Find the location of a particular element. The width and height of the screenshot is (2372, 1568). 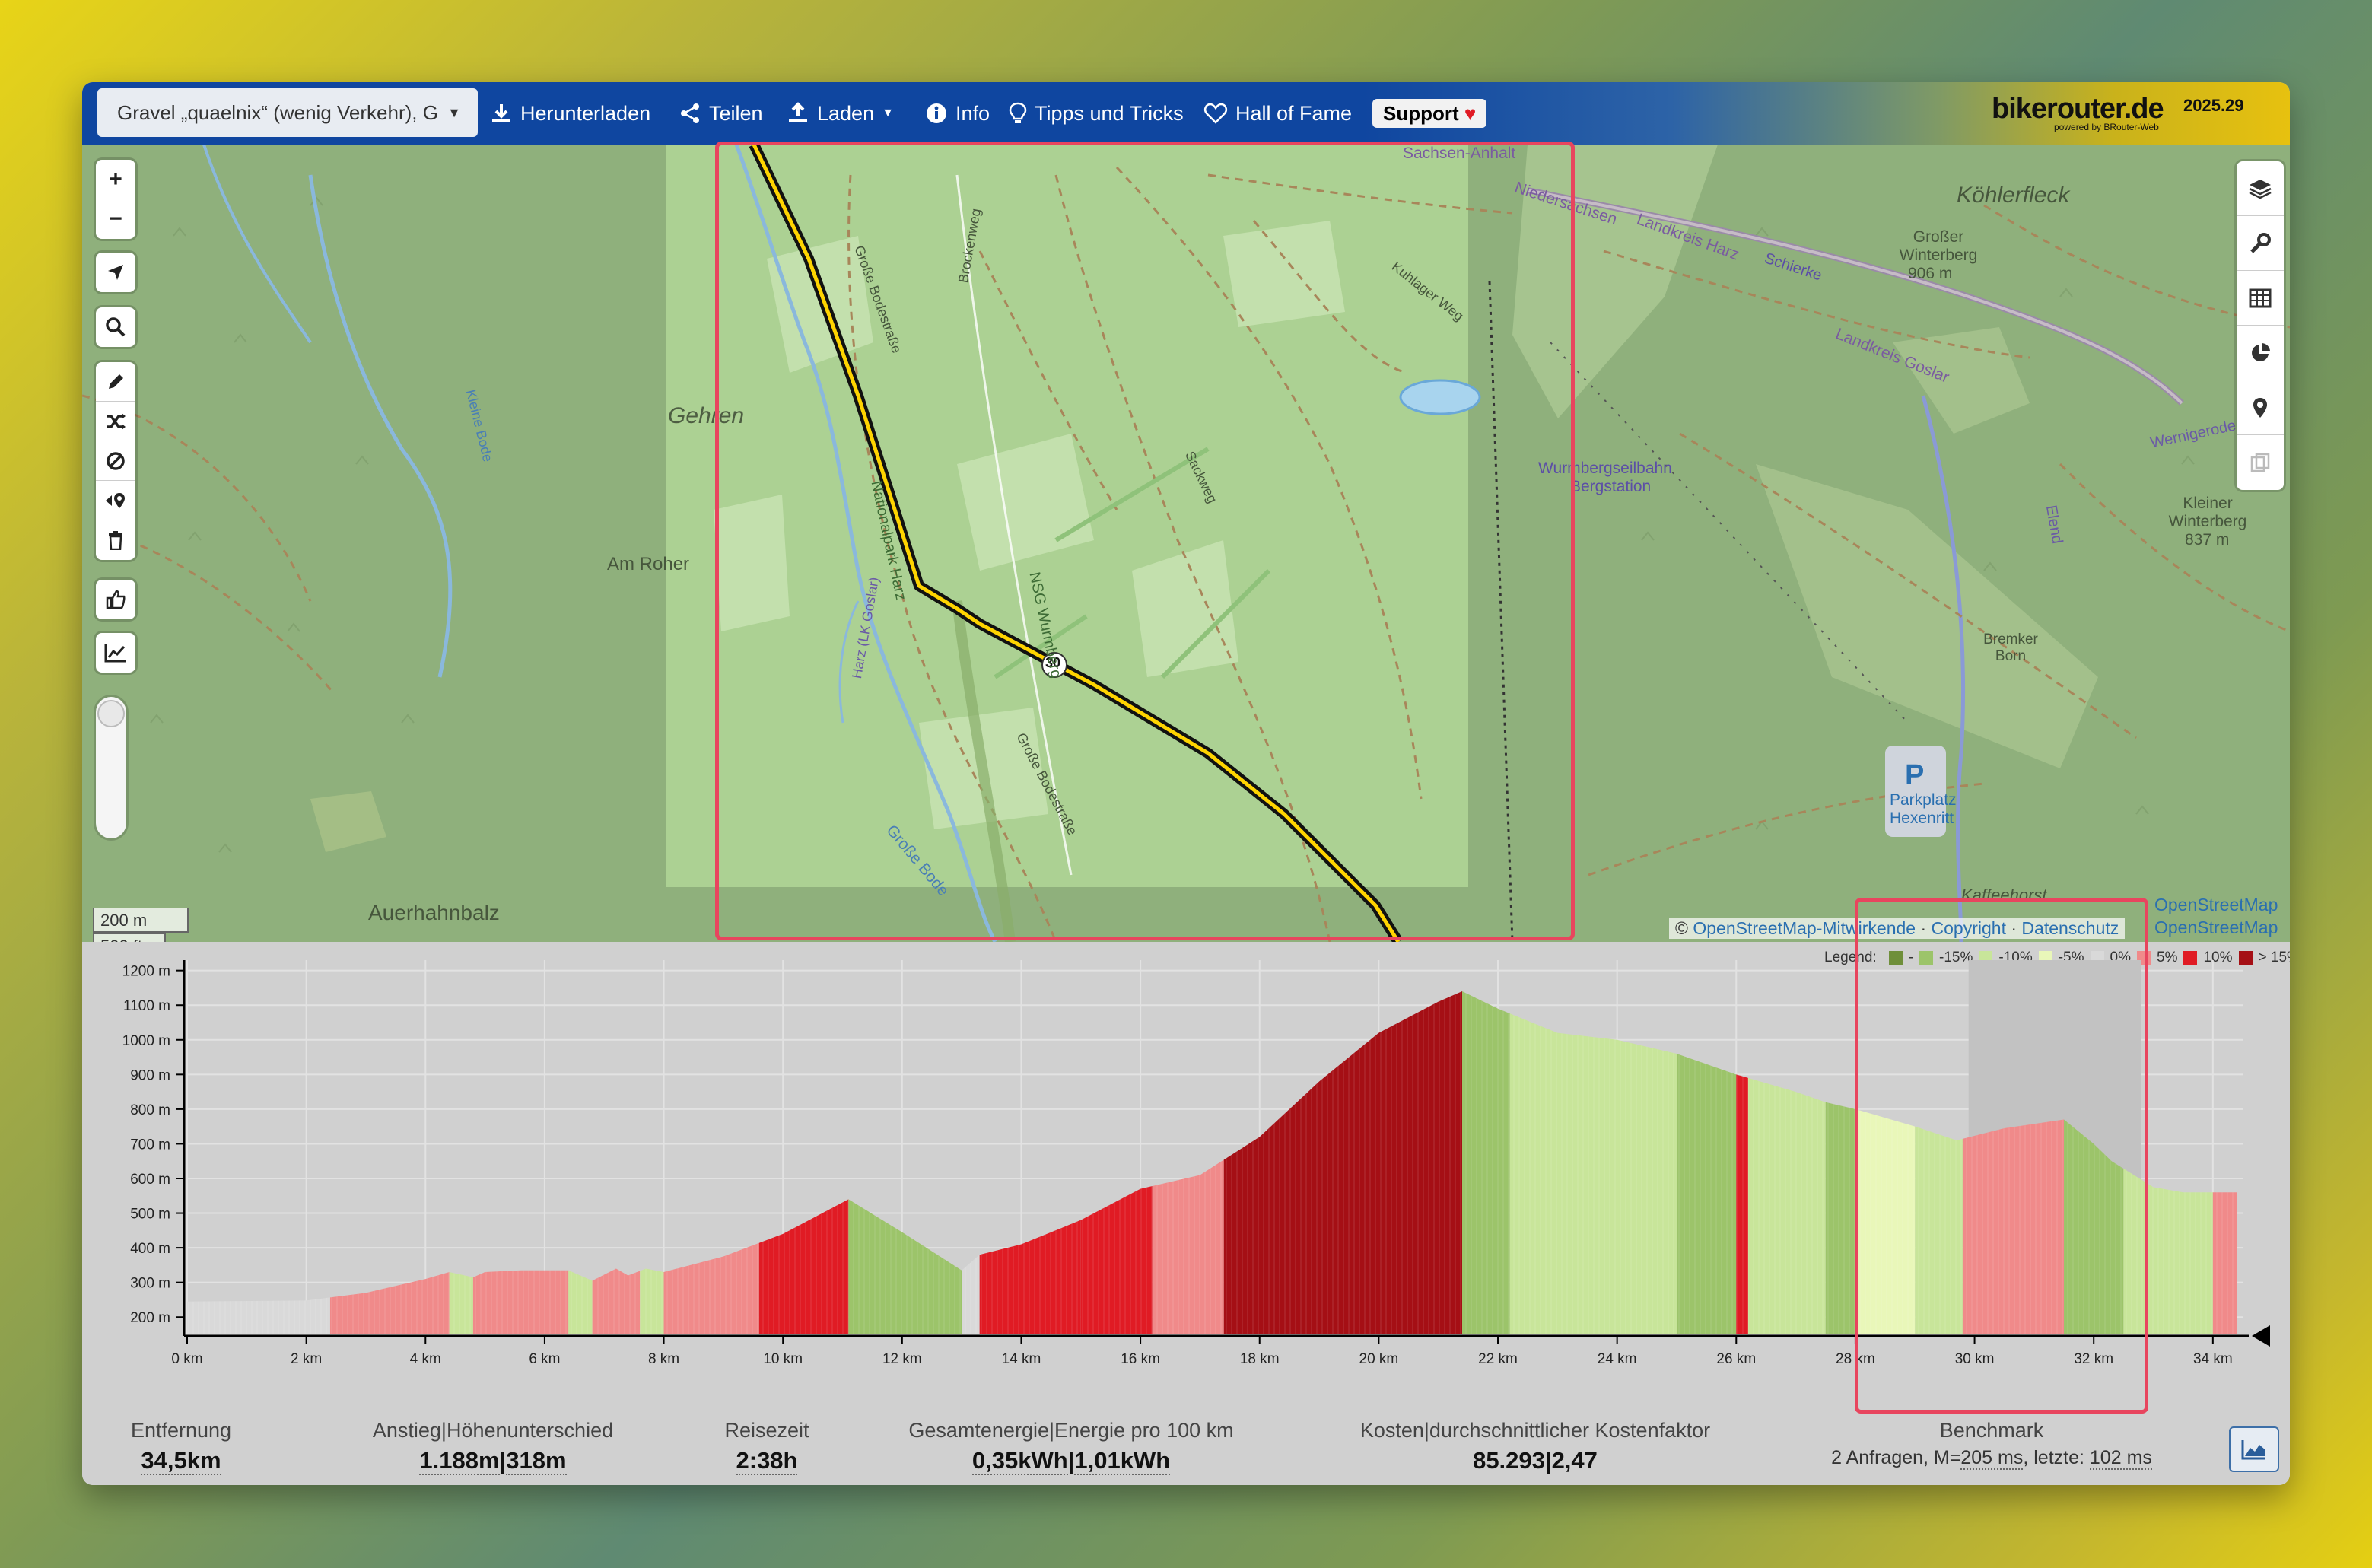

y-tick-label: 300 m is located at coordinates (150, 1284).